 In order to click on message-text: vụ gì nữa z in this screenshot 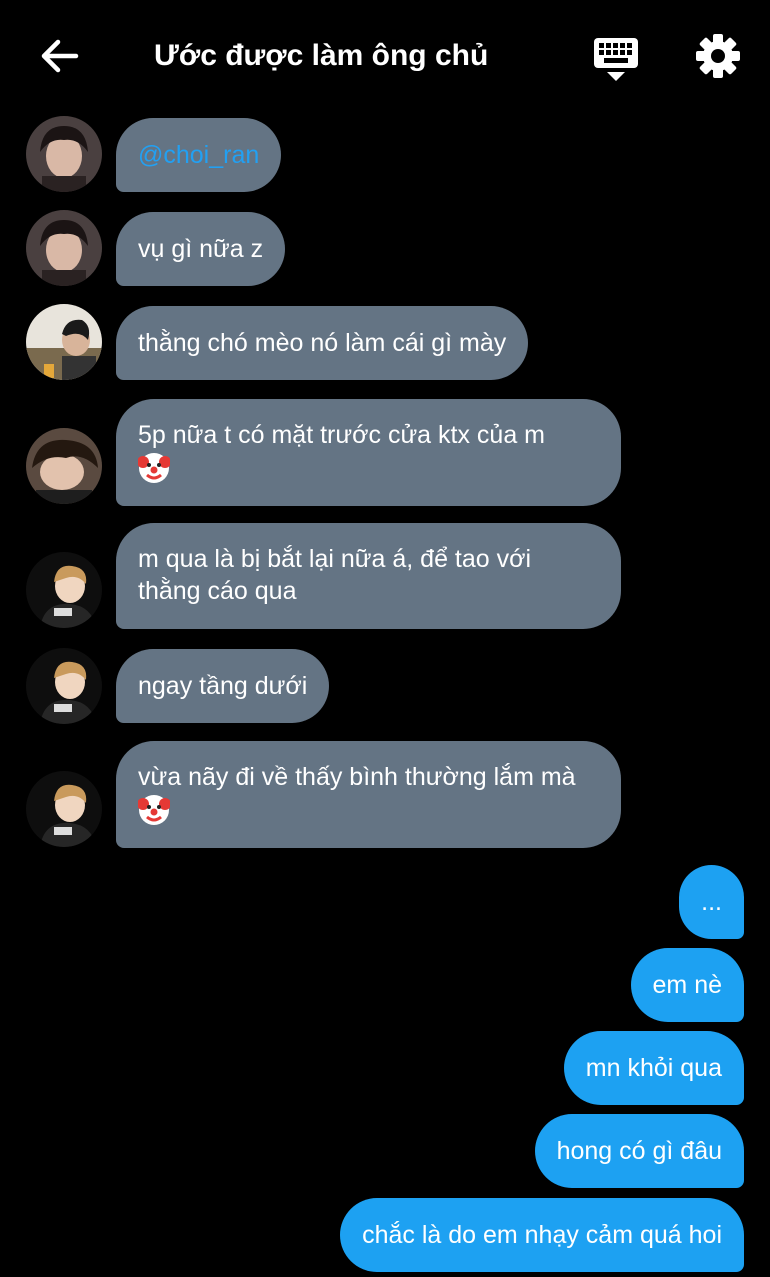, I will do `click(201, 249)`.